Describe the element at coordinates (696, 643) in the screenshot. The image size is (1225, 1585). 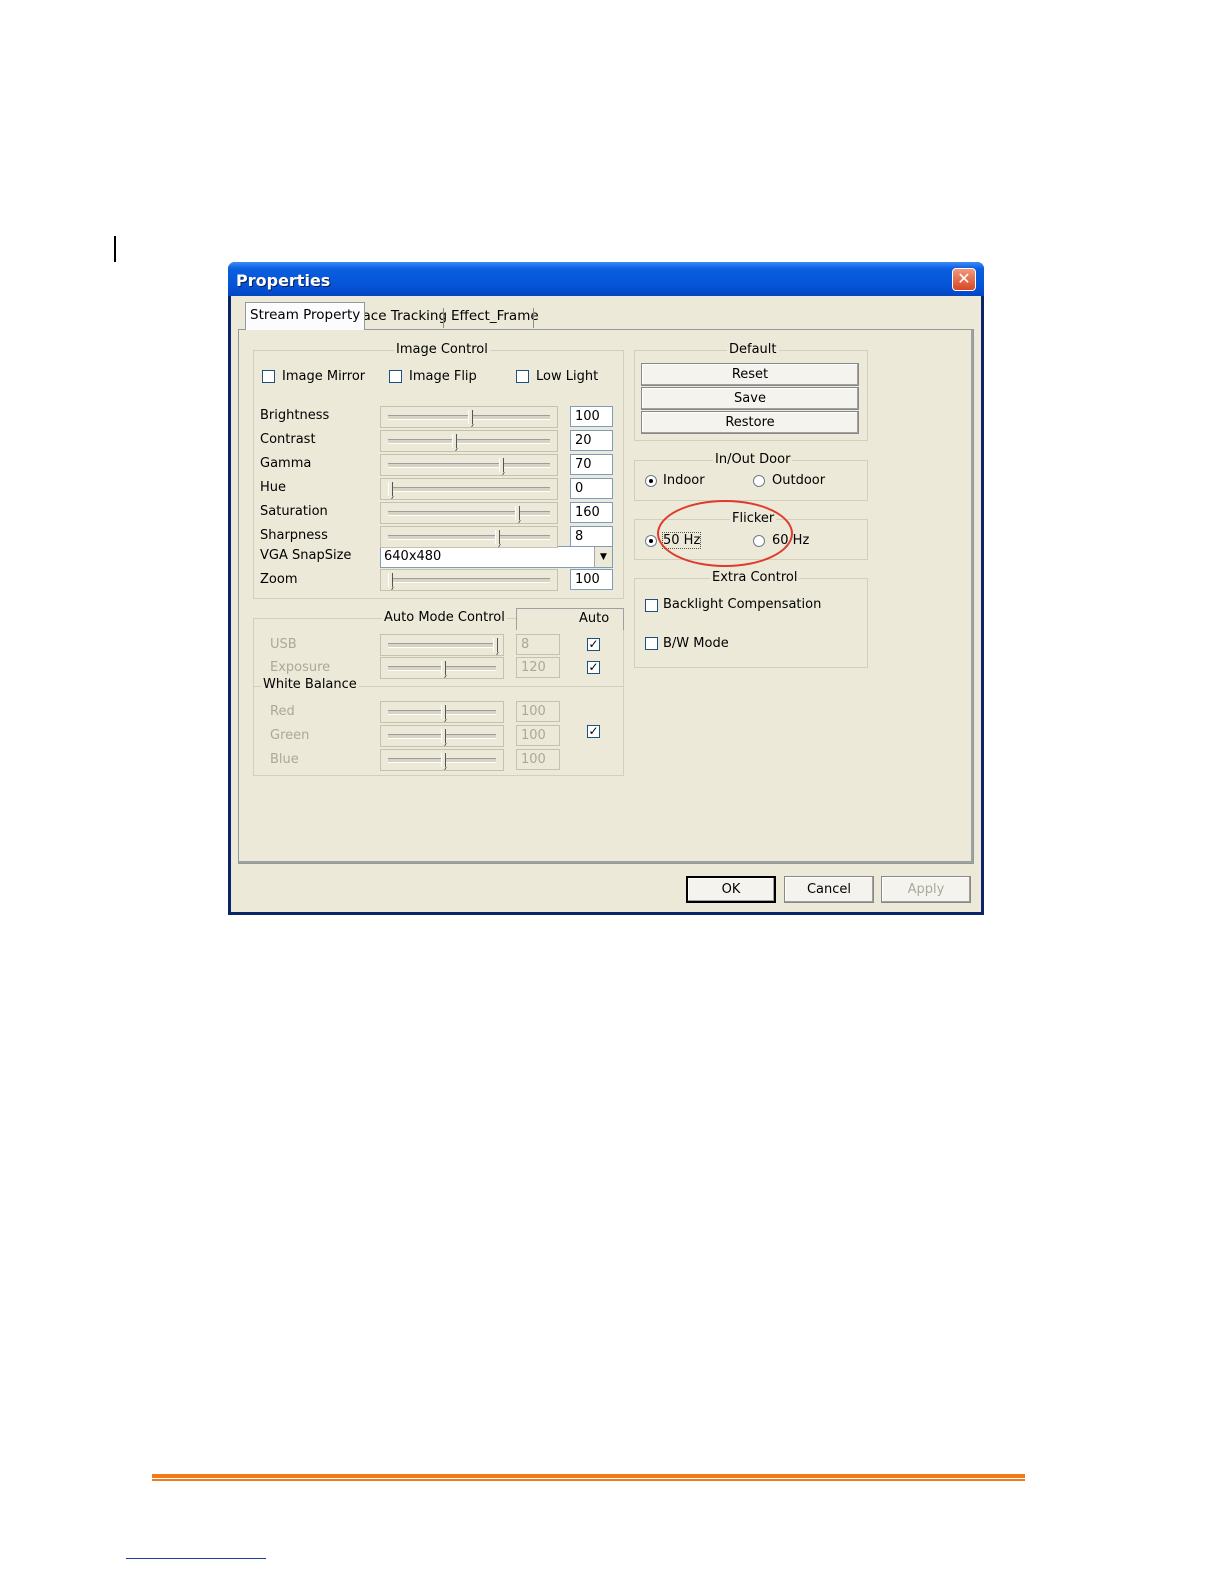
I see `bw-mode-label: B/W Mode` at that location.